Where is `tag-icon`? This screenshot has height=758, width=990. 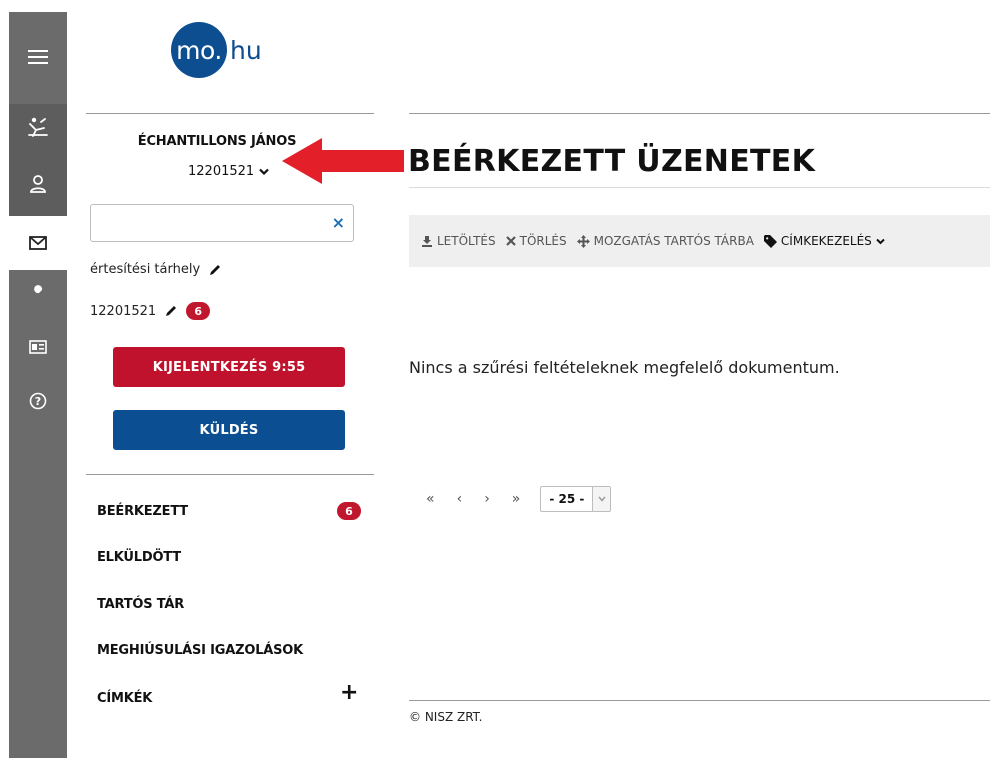
tag-icon is located at coordinates (770, 241).